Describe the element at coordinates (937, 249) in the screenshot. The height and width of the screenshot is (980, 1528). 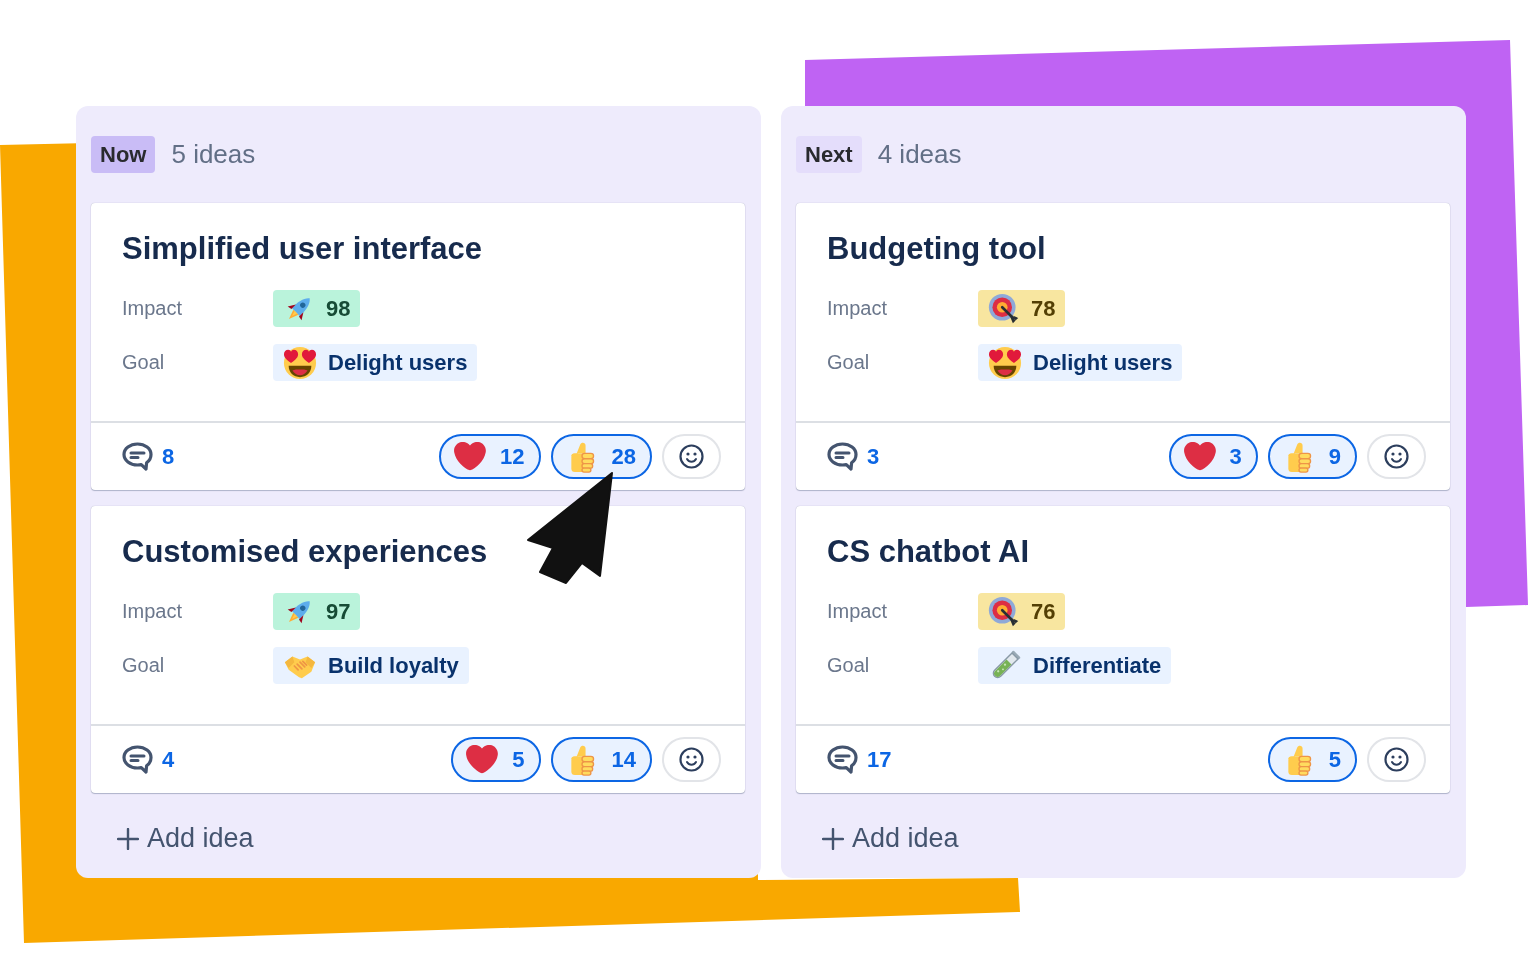
I see `idea-title: Budgeting tool` at that location.